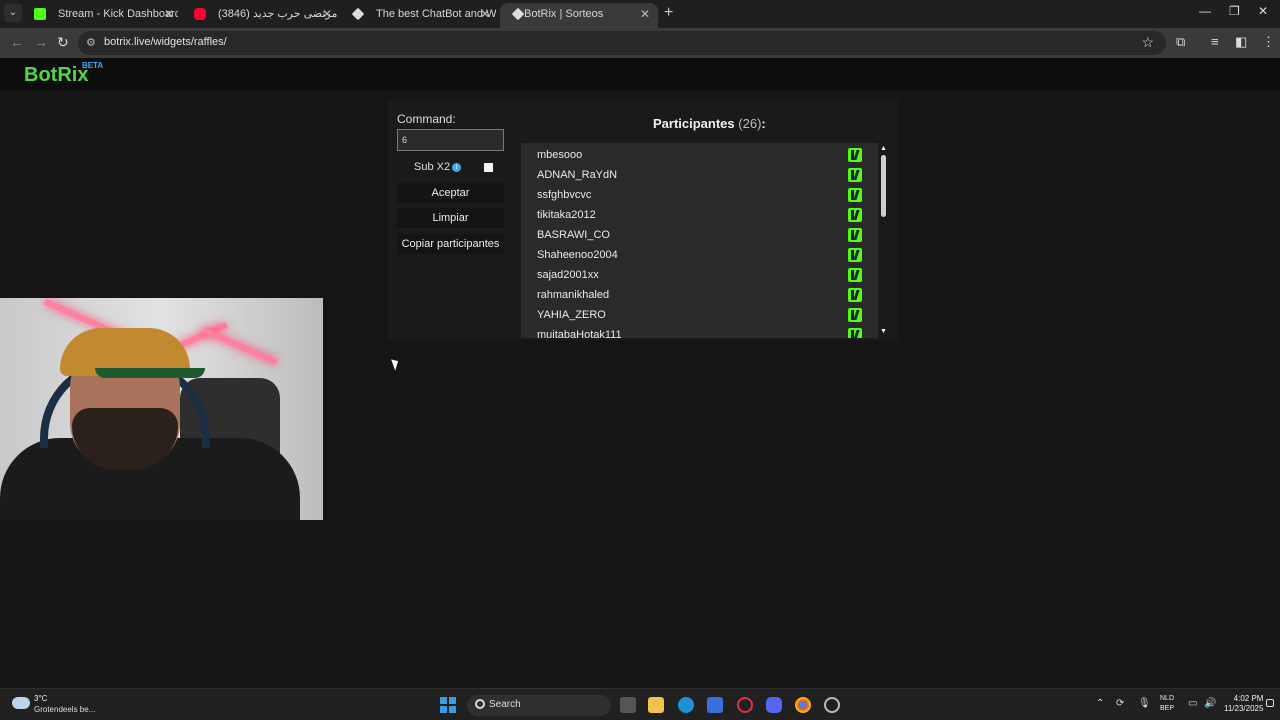 This screenshot has height=720, width=1280. What do you see at coordinates (21, 703) in the screenshot?
I see `weather-icon` at bounding box center [21, 703].